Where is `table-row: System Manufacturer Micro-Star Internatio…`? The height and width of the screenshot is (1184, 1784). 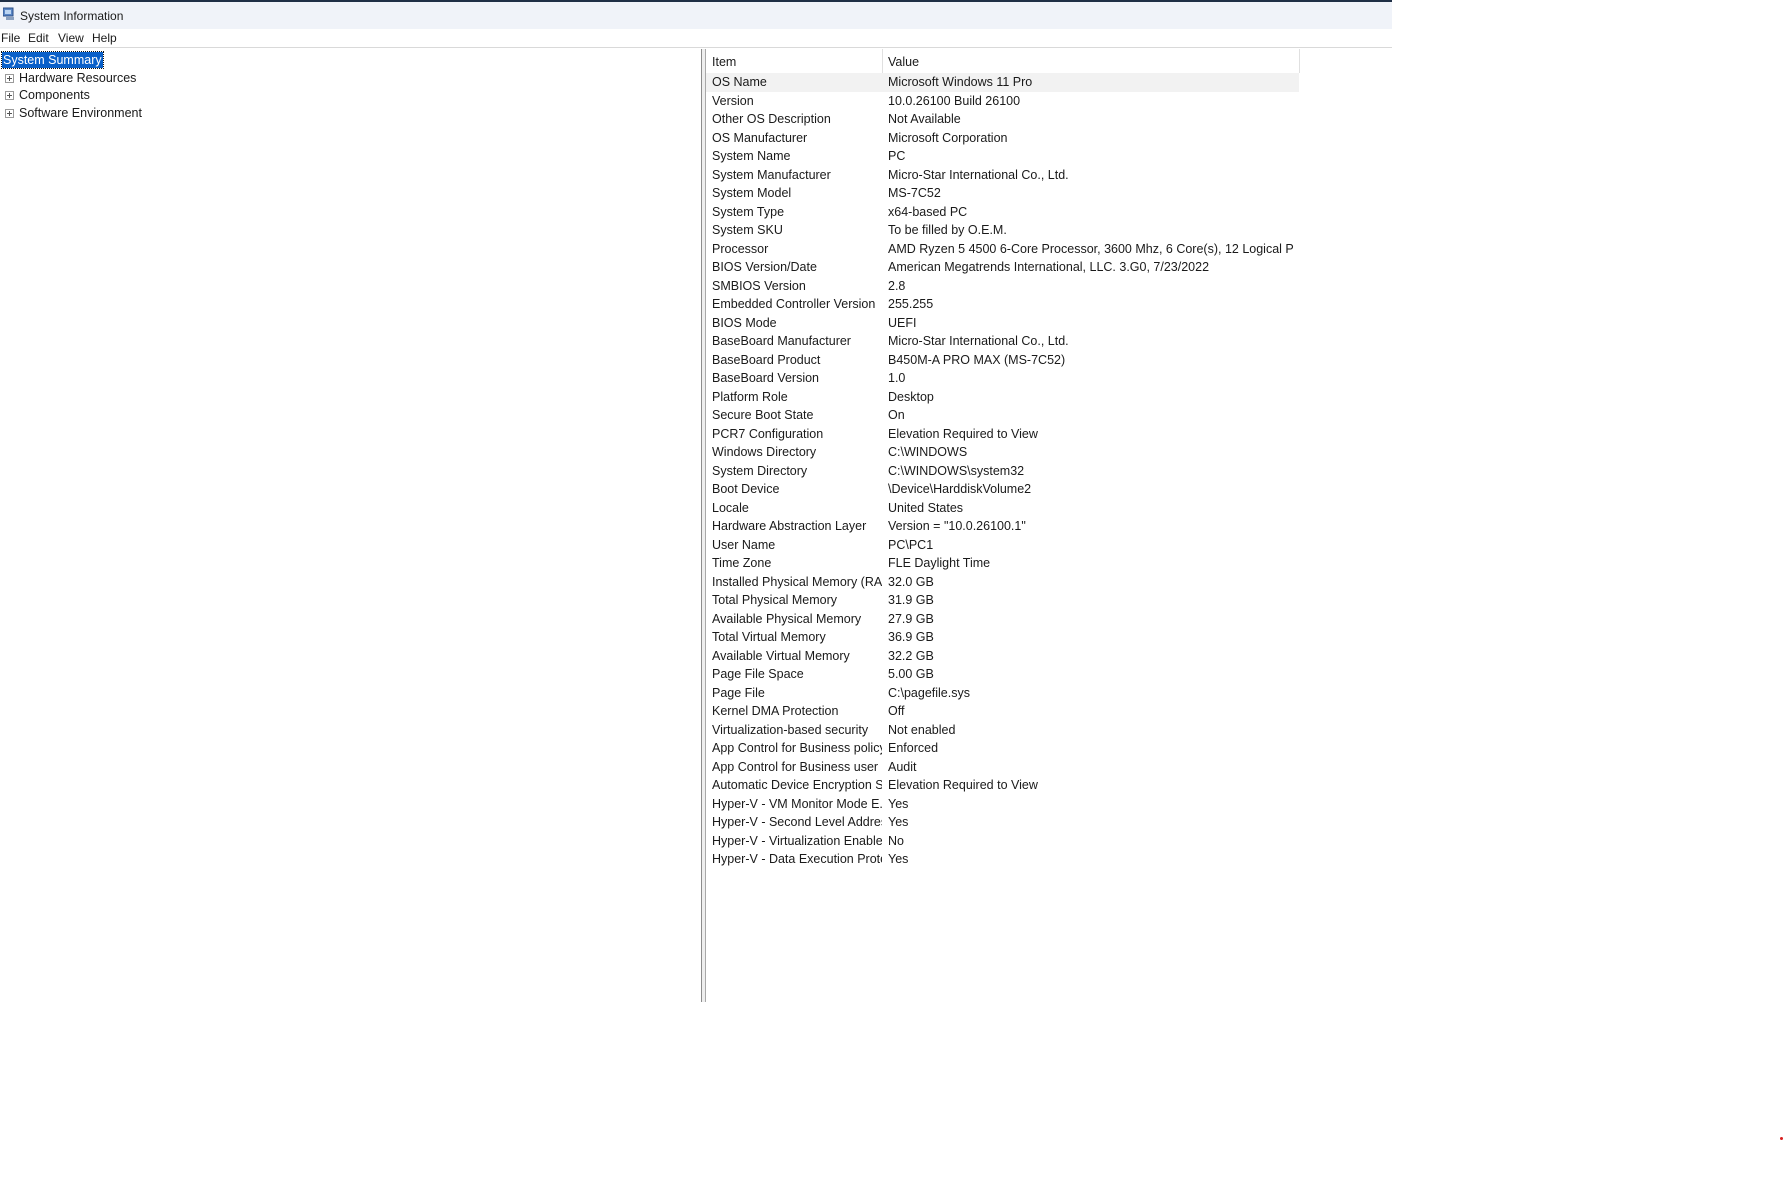 table-row: System Manufacturer Micro-Star Internatio… is located at coordinates (1002, 175).